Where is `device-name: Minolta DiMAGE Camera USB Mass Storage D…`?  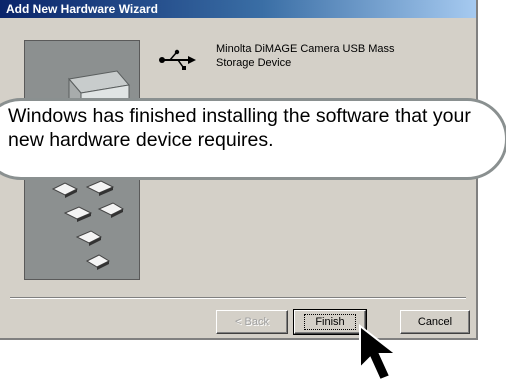 device-name: Minolta DiMAGE Camera USB Mass Storage D… is located at coordinates (305, 56).